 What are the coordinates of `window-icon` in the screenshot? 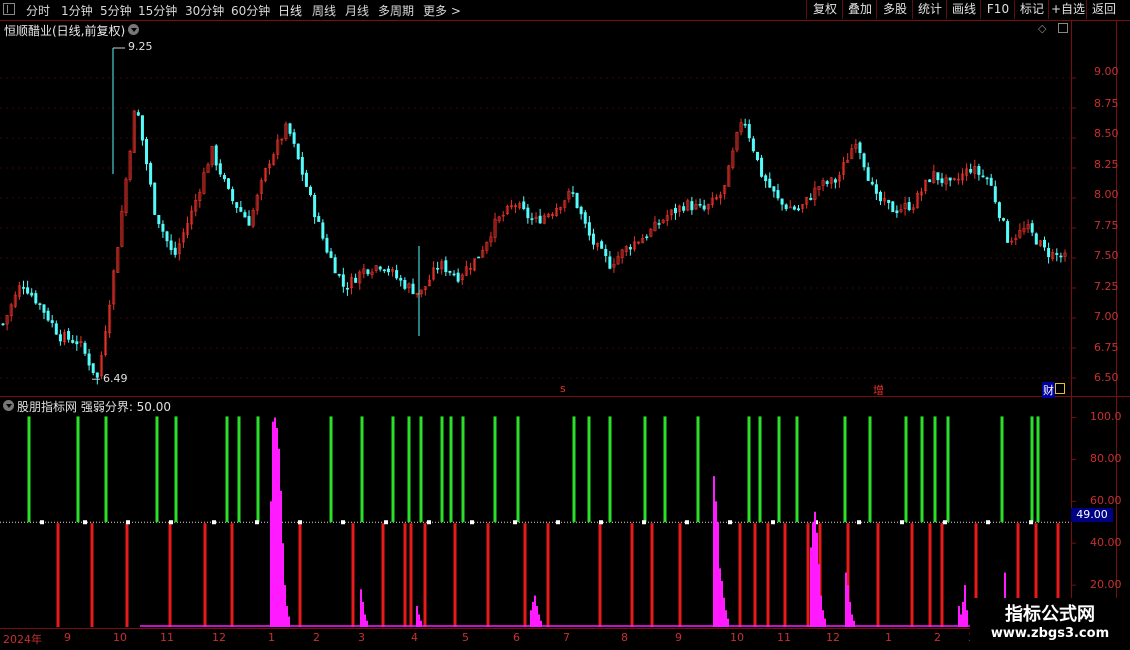 It's located at (1063, 28).